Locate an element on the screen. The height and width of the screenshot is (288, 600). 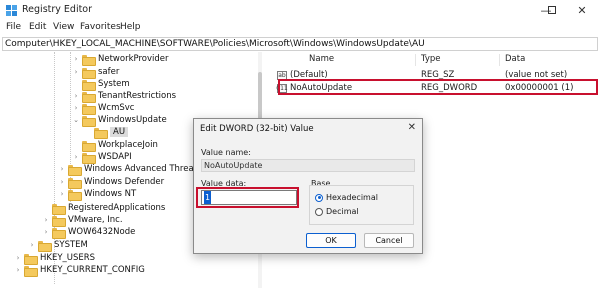
tree-item-label: NetworkProvider is located at coordinates (133, 59).